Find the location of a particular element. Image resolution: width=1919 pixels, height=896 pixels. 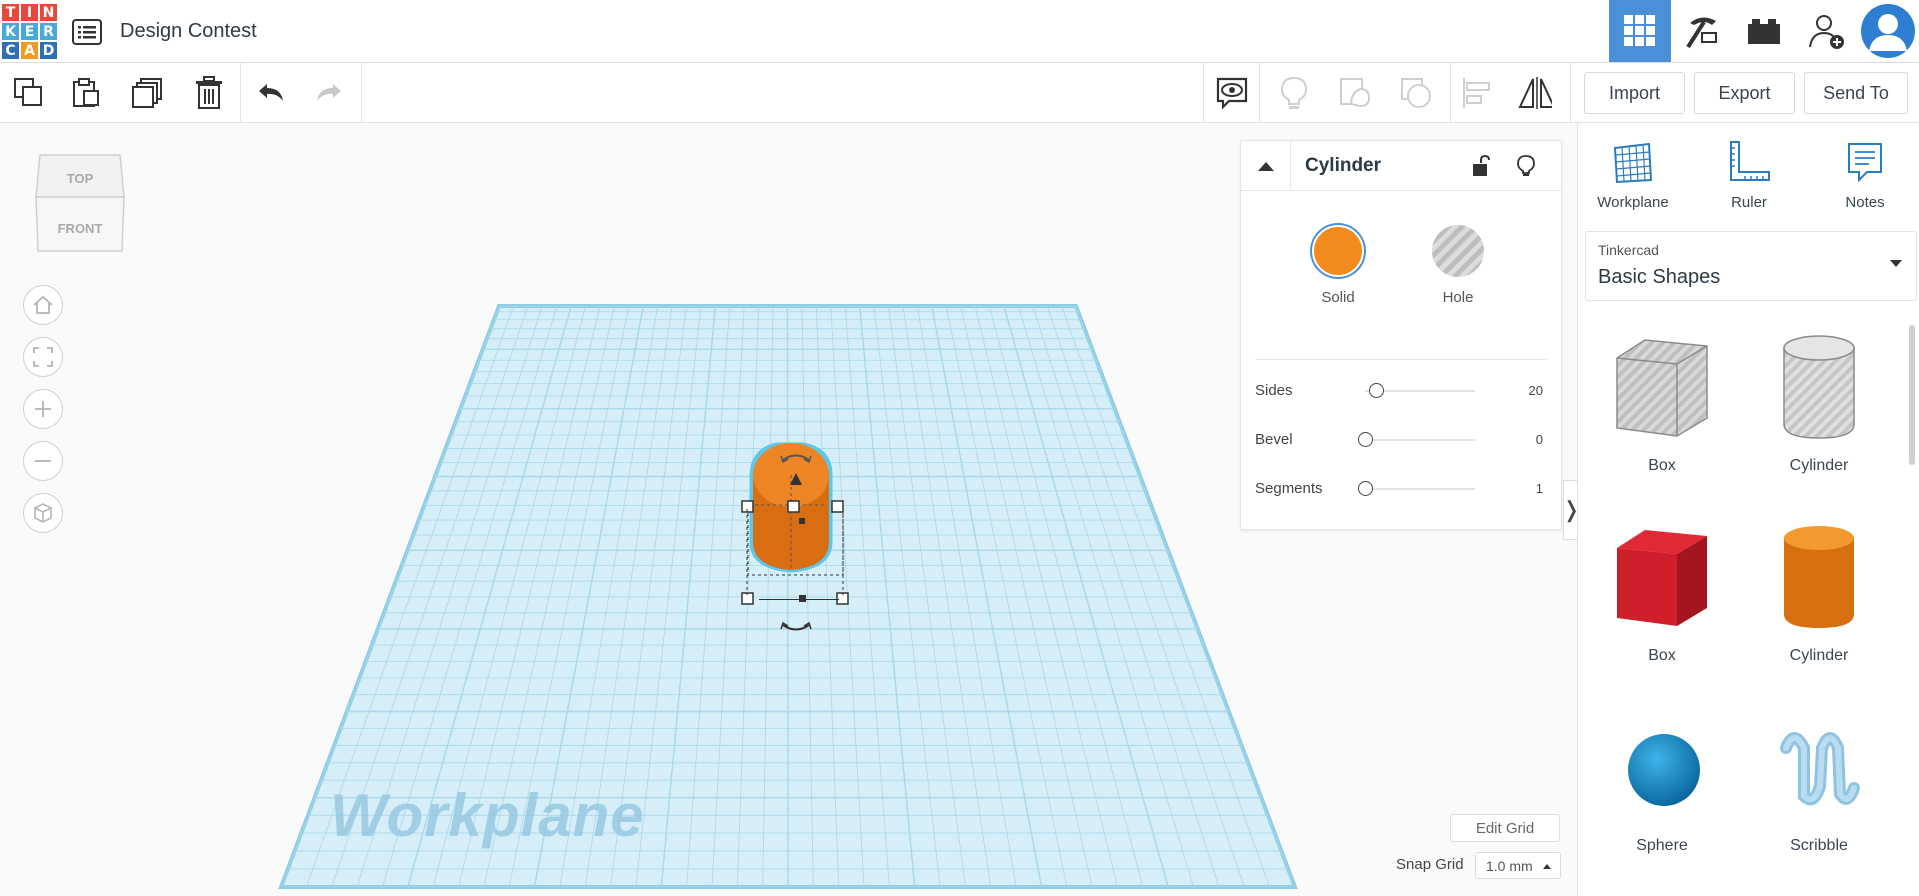

list-icon is located at coordinates (87, 32).